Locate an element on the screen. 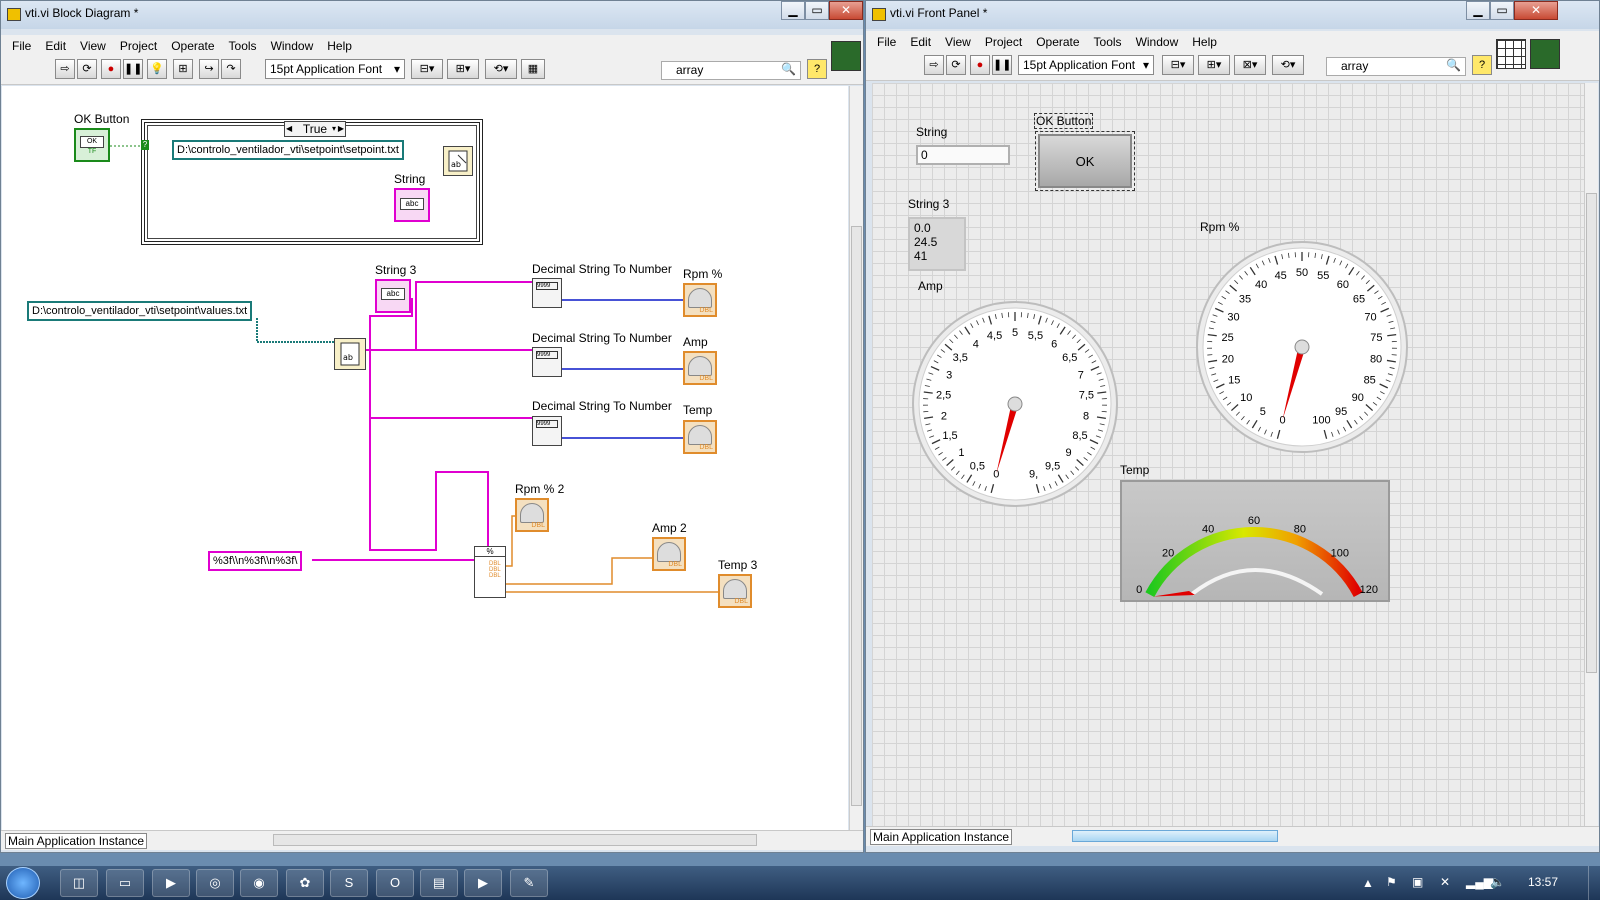  ok-button-face: OK is located at coordinates (1085, 161).